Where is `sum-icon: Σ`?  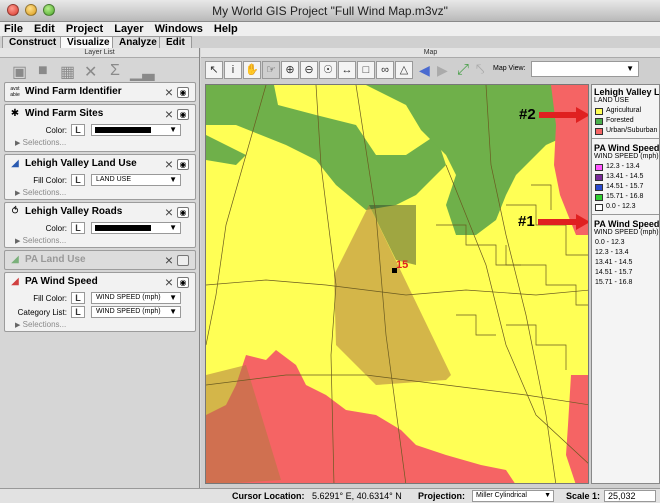
sum-icon: Σ is located at coordinates (115, 71).